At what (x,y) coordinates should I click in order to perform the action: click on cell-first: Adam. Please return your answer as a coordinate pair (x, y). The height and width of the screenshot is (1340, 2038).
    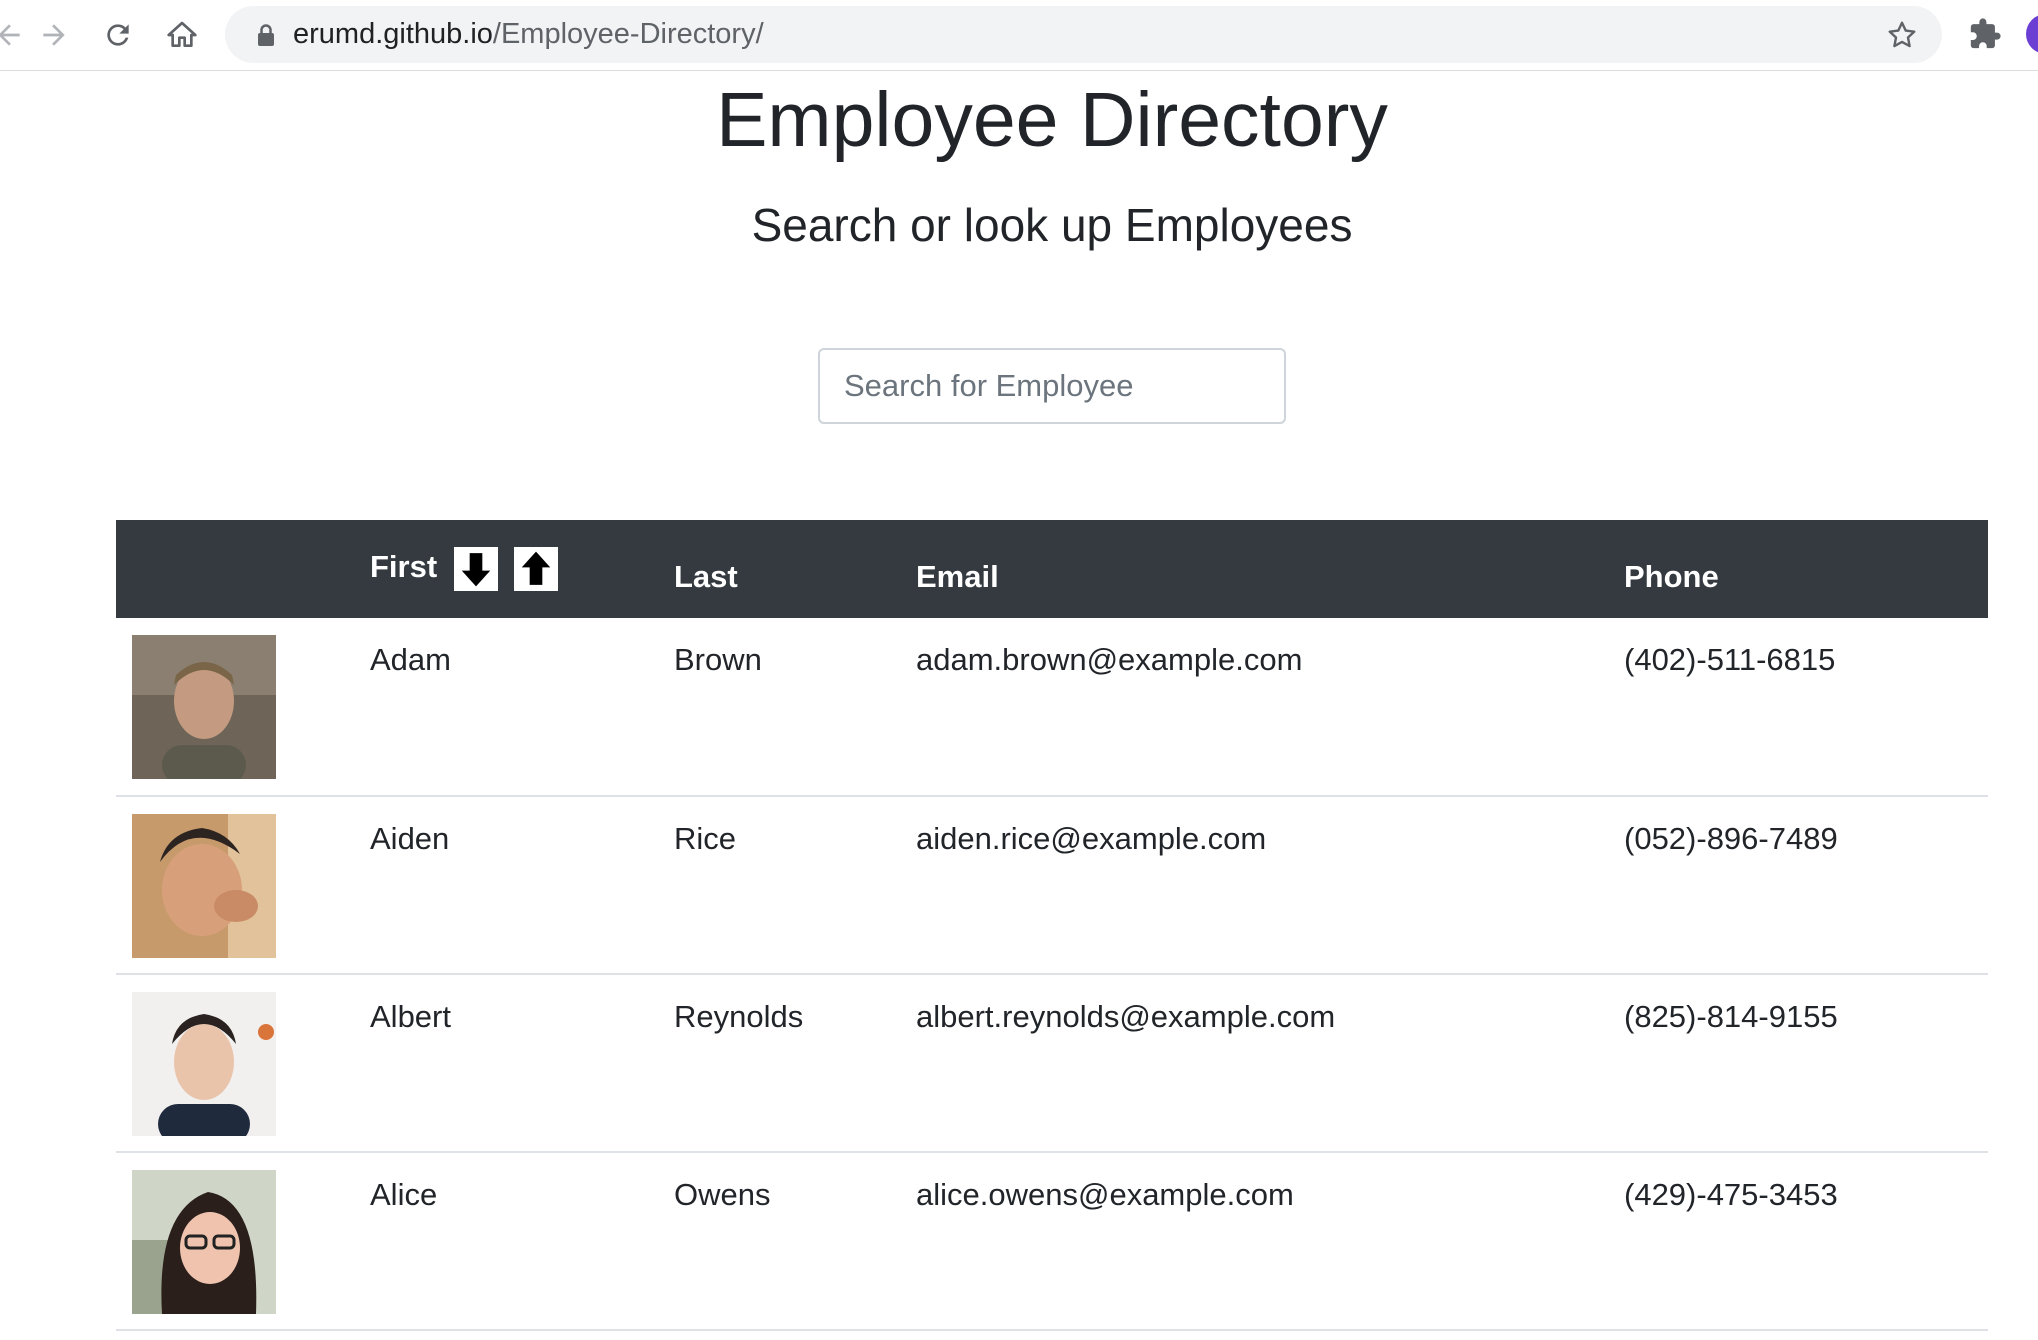
    Looking at the image, I should click on (410, 659).